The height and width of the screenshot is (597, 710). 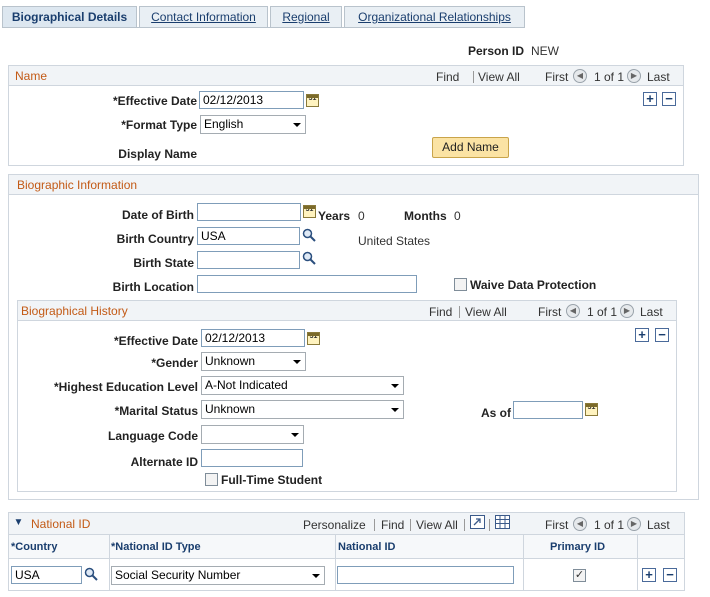 What do you see at coordinates (174, 363) in the screenshot?
I see `gender-label: *Gender` at bounding box center [174, 363].